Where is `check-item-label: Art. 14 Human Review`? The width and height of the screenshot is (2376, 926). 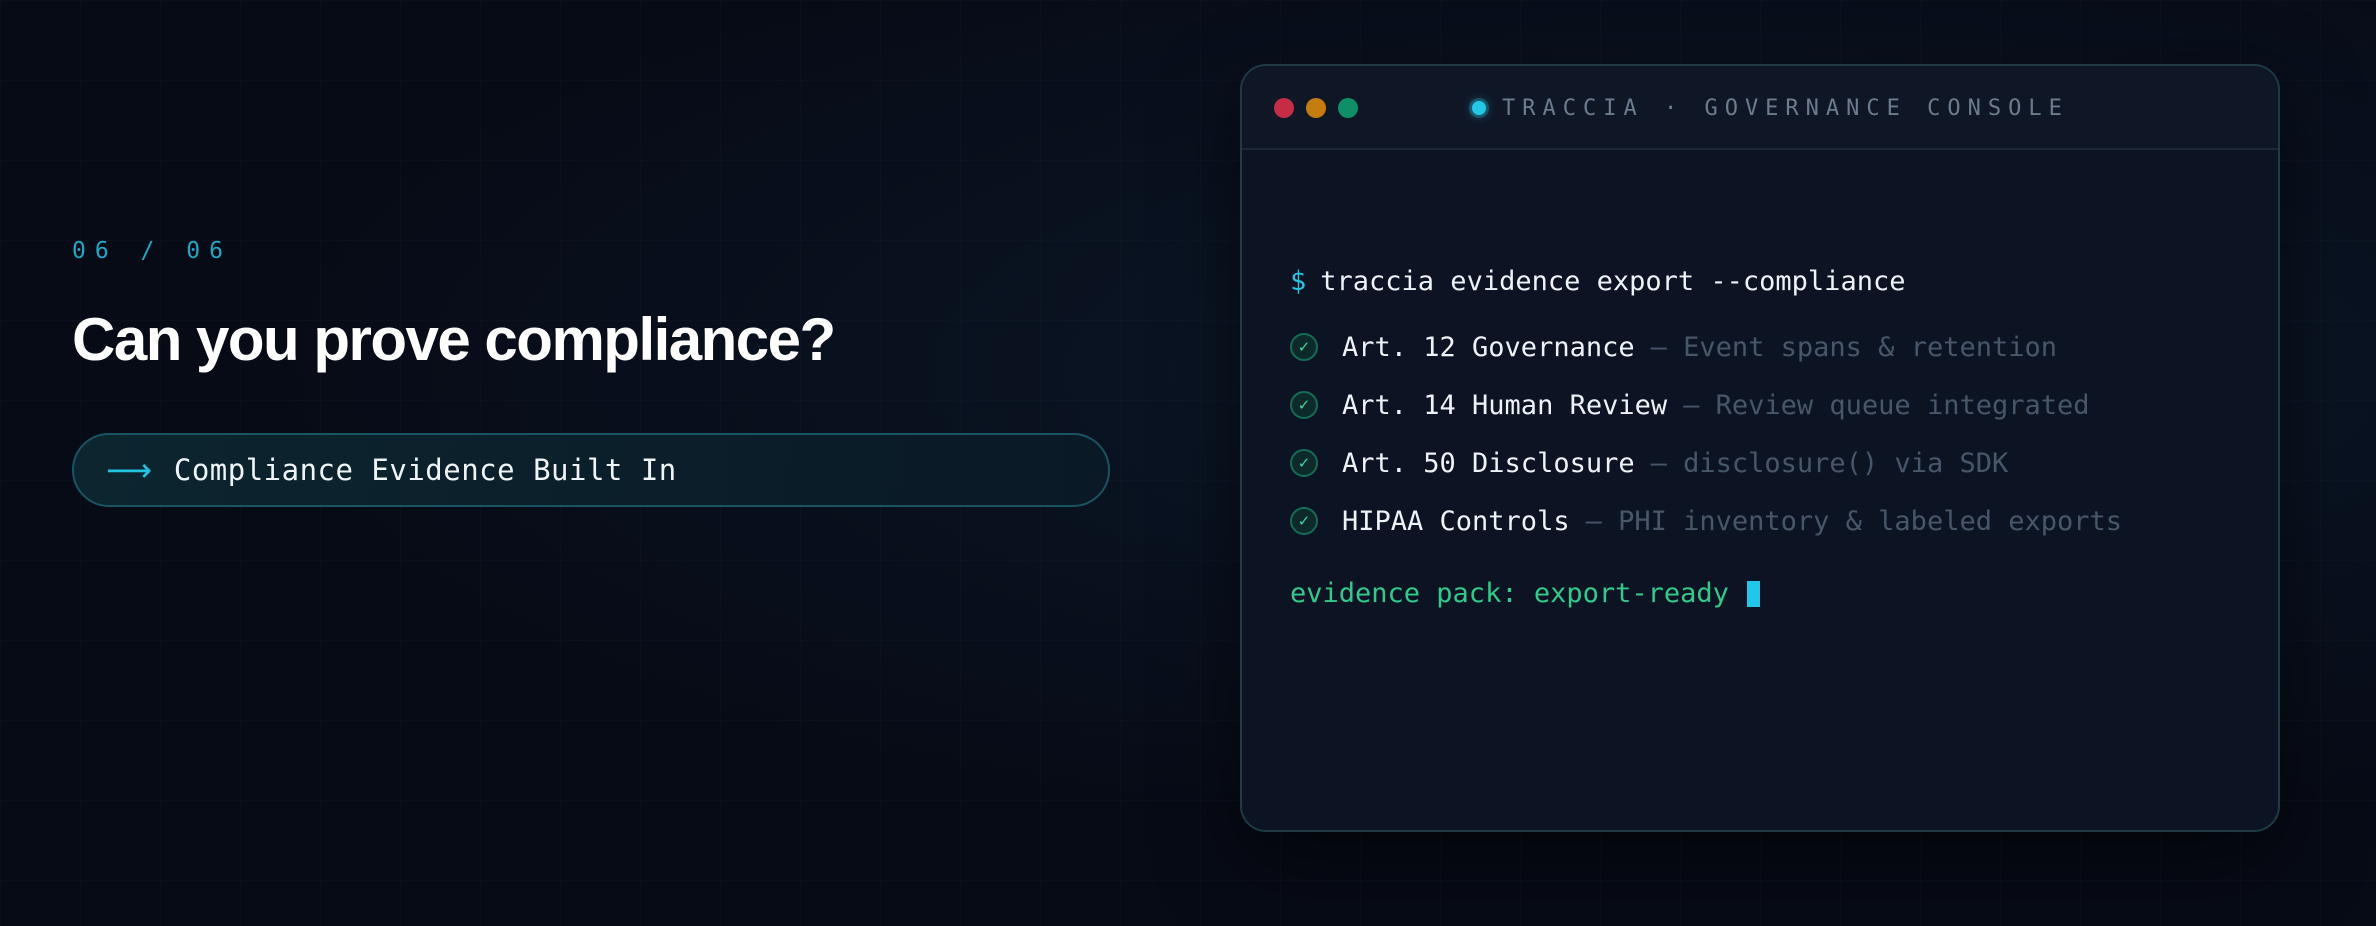 check-item-label: Art. 14 Human Review is located at coordinates (1505, 405).